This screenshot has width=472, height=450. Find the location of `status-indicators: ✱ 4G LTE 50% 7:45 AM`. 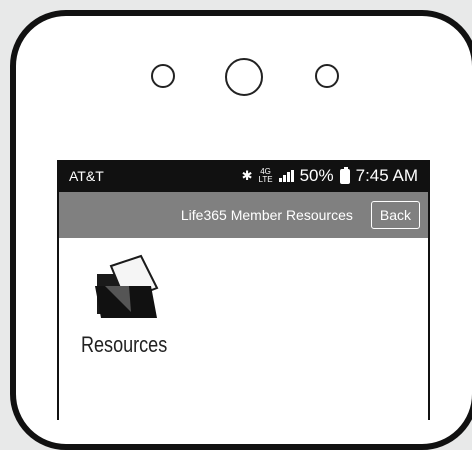

status-indicators: ✱ 4G LTE 50% 7:45 AM is located at coordinates (330, 176).